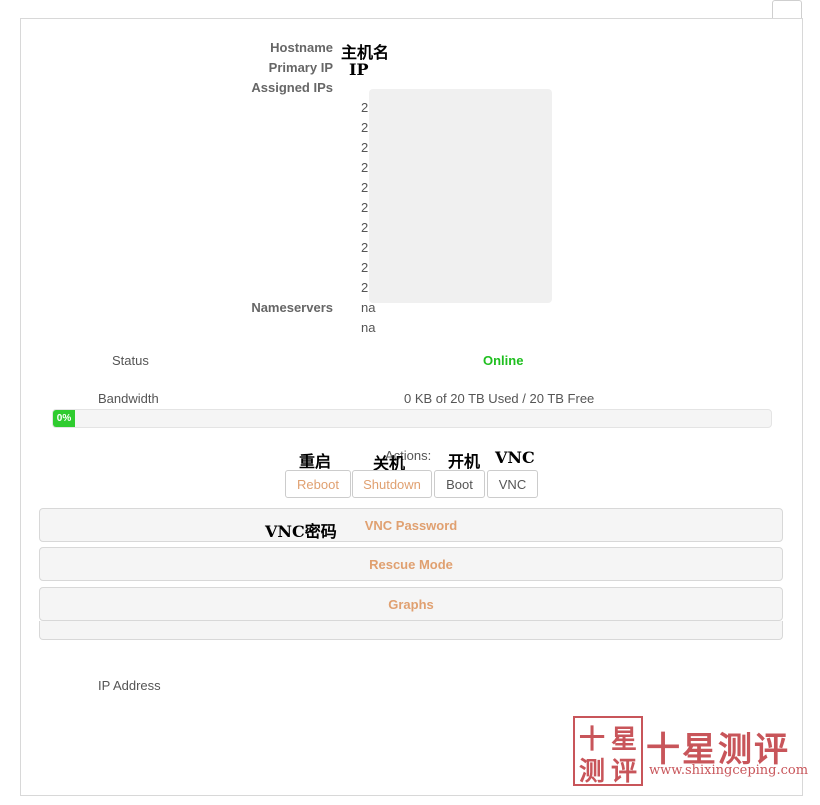  What do you see at coordinates (624, 772) in the screenshot?
I see `watermark-logo-char: 评` at bounding box center [624, 772].